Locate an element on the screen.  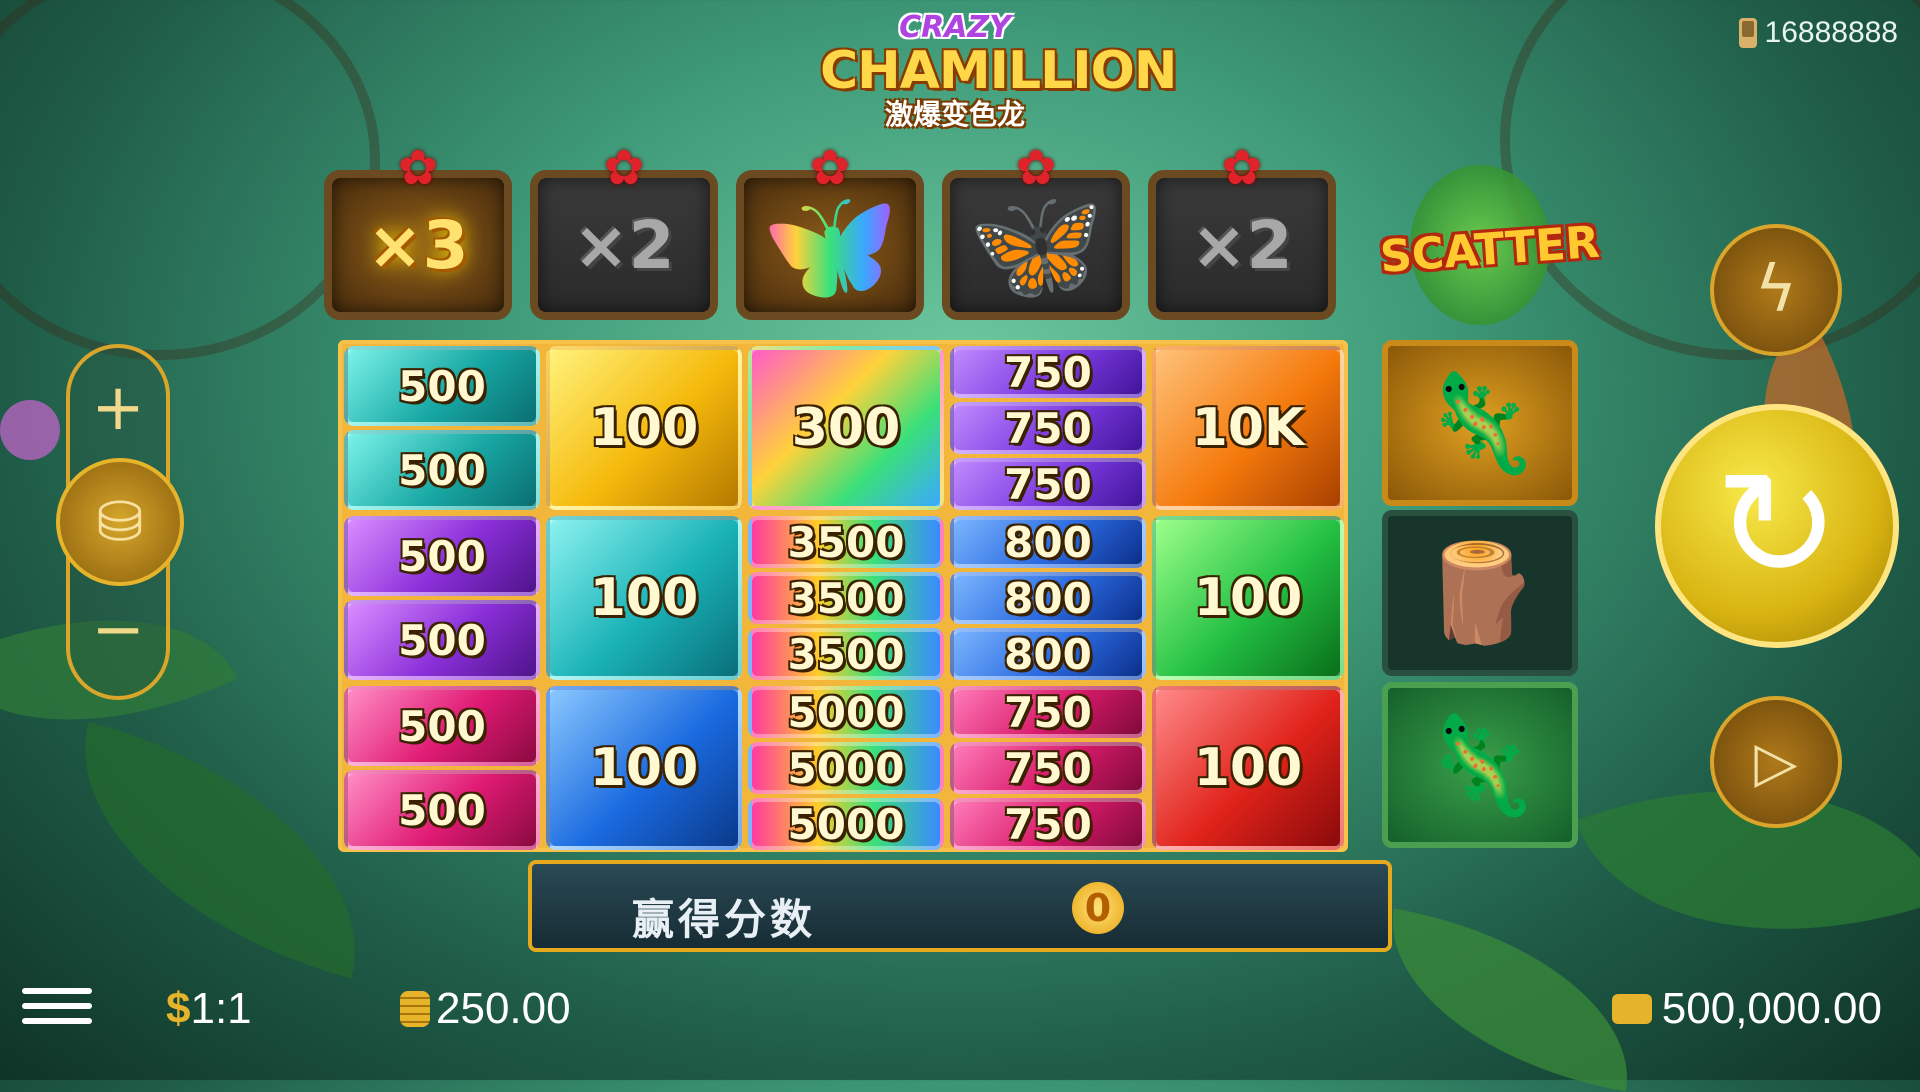
bet-coin-button: ⛁ is located at coordinates (120, 522).